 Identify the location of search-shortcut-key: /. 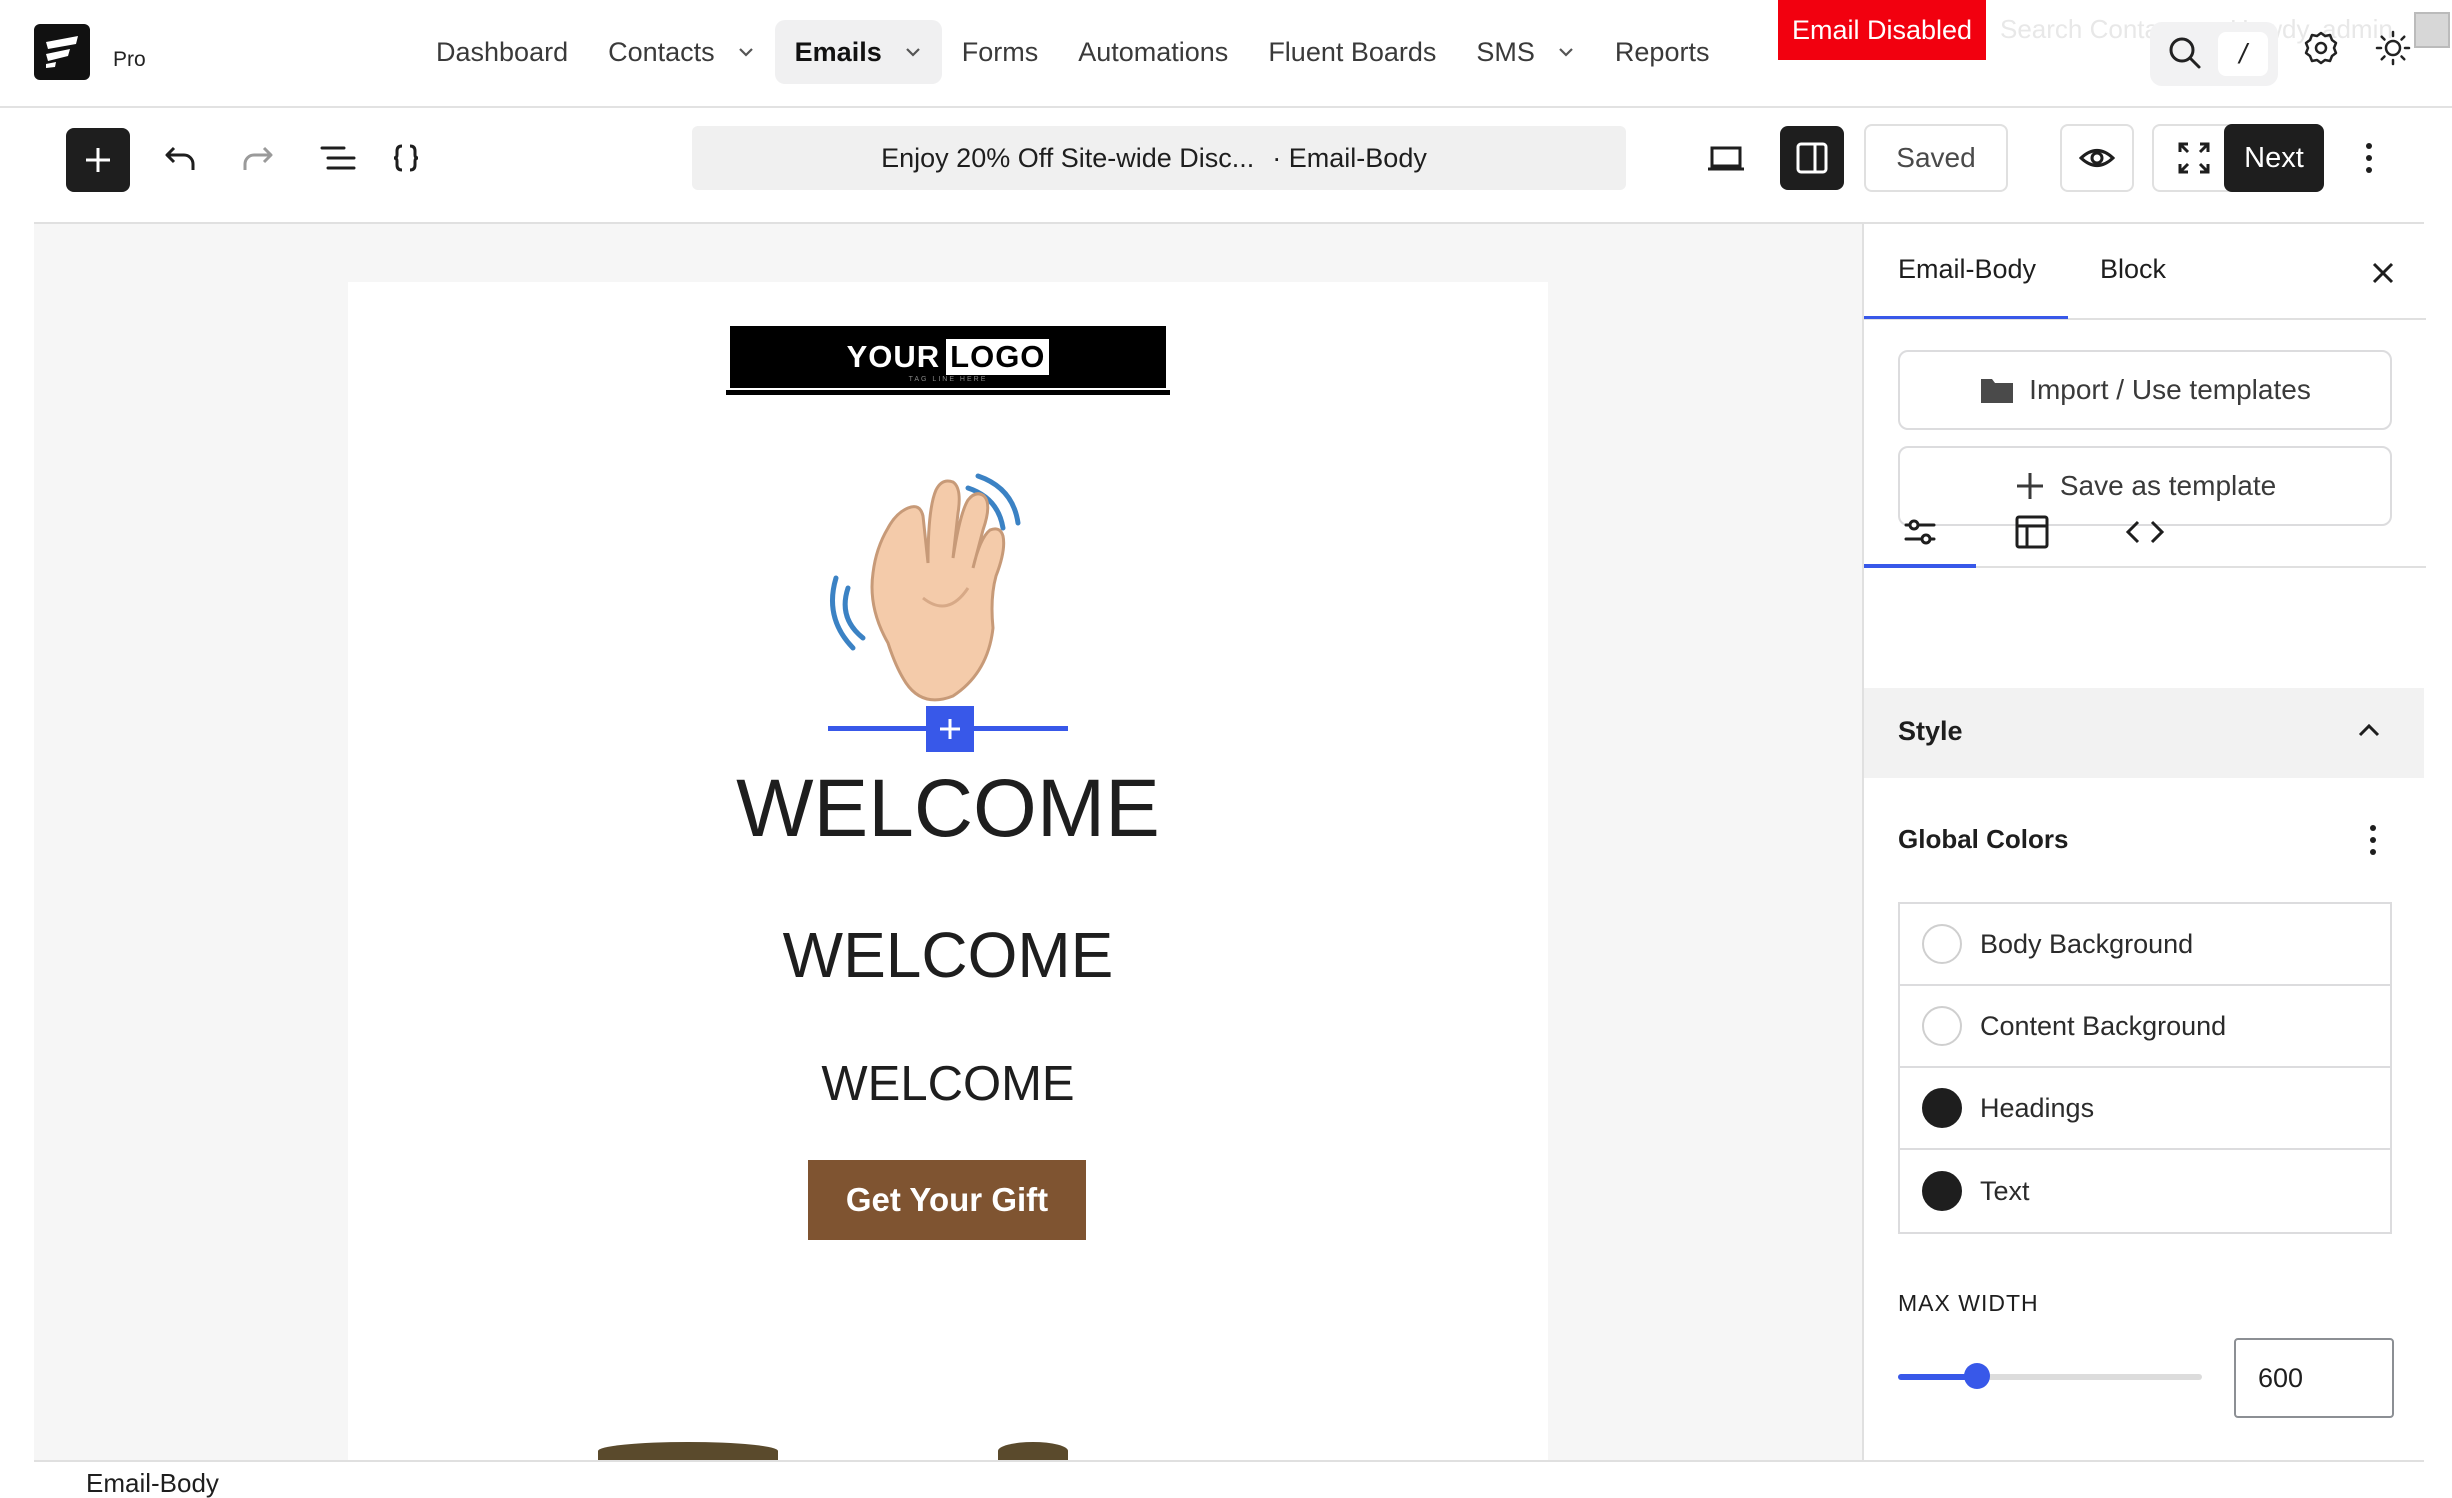
(2243, 54).